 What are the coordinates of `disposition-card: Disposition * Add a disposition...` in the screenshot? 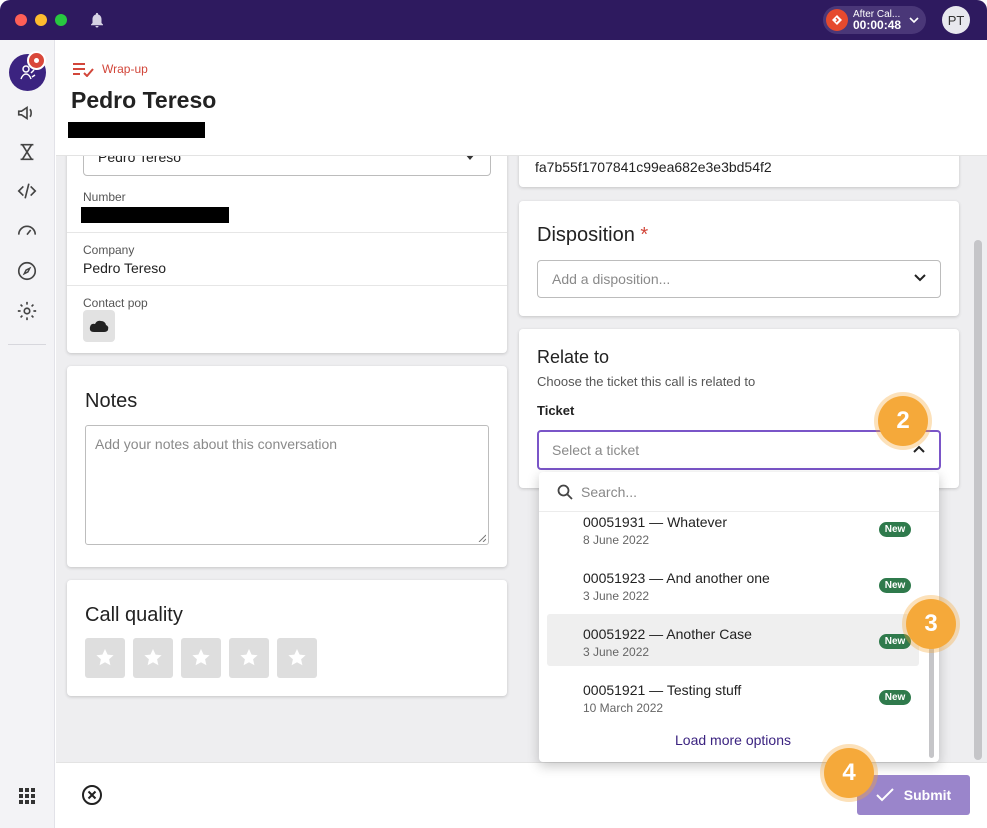 It's located at (739, 258).